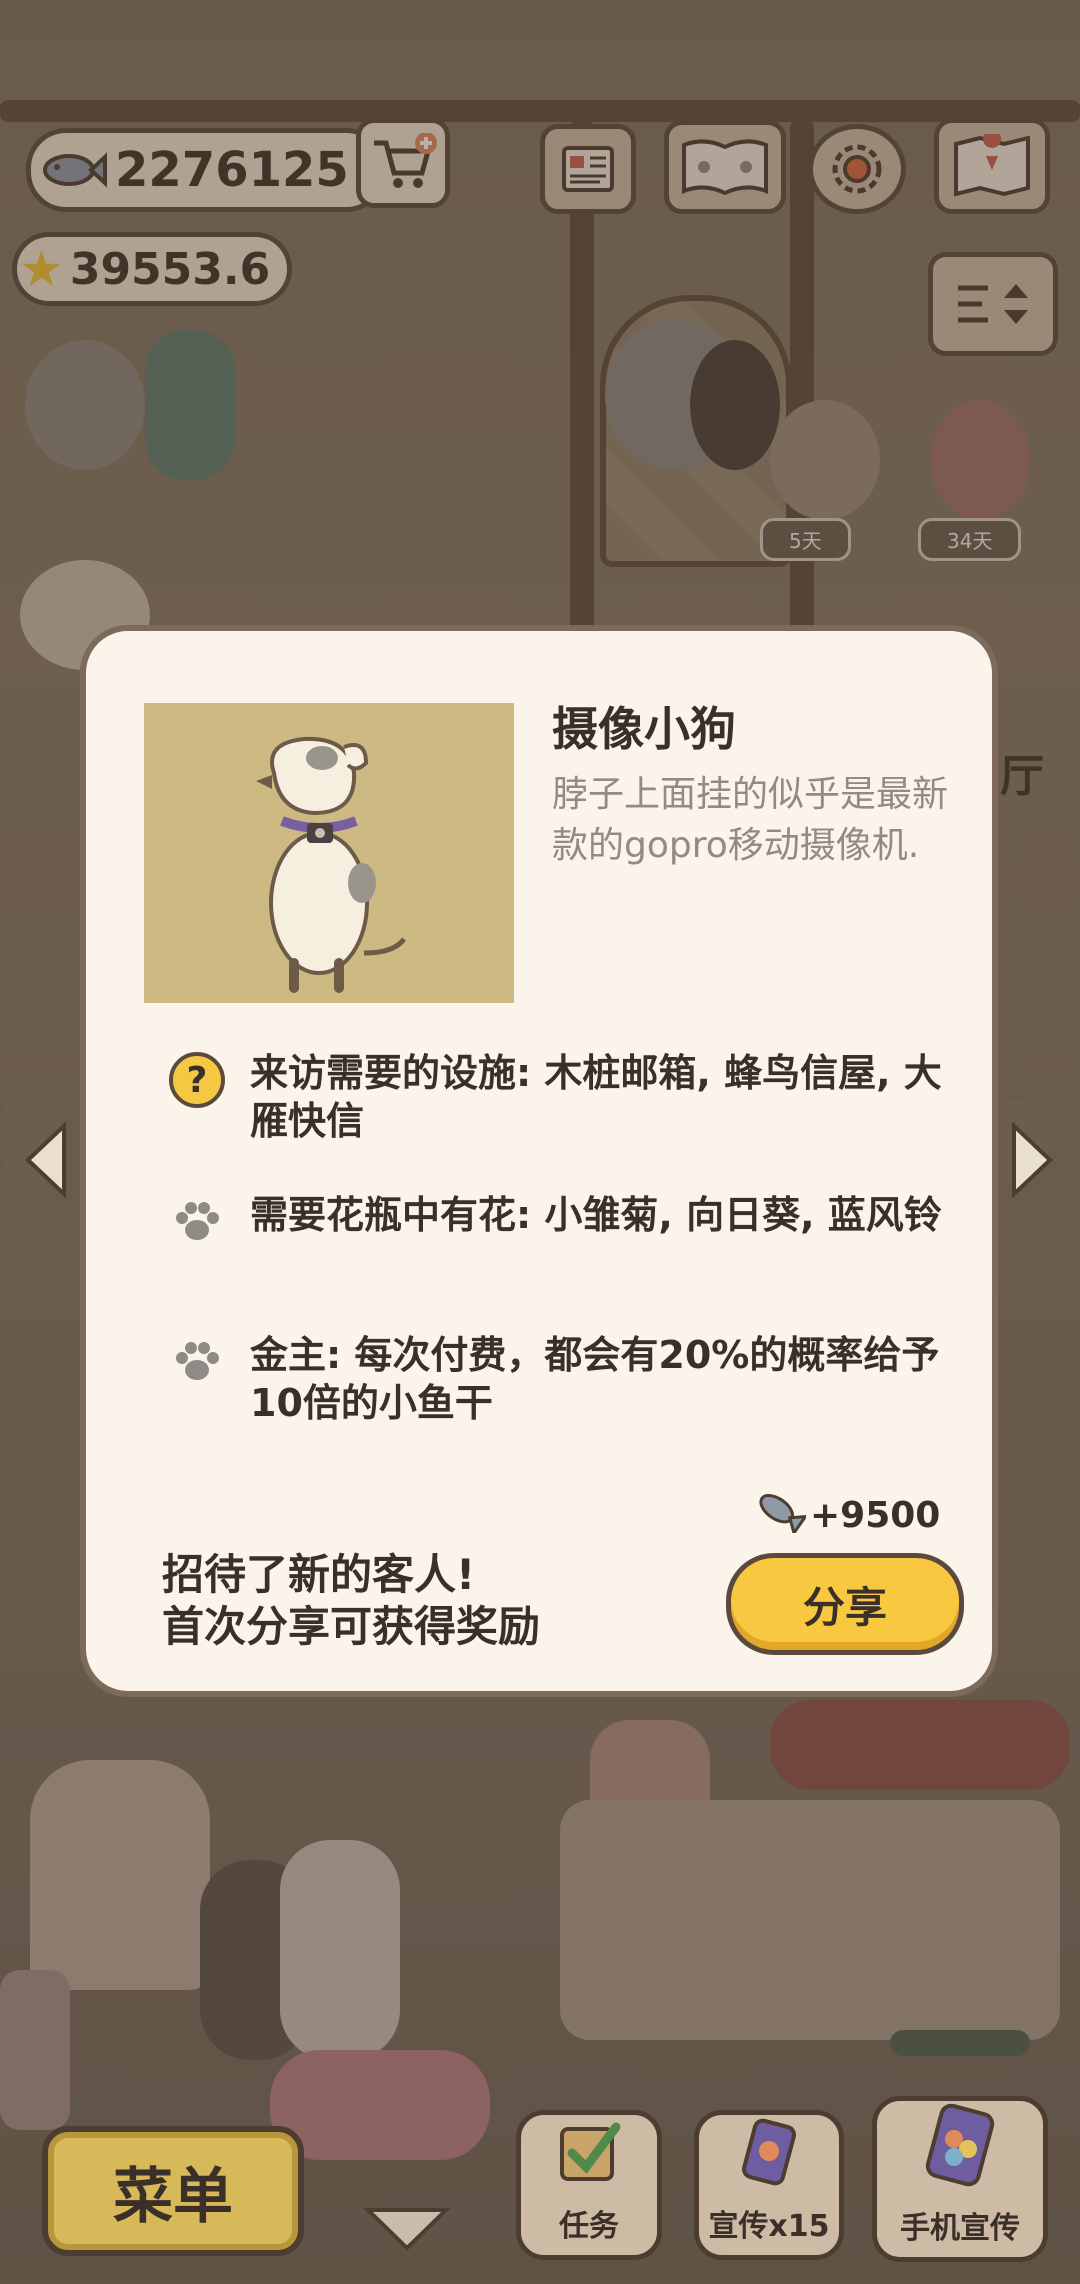 Image resolution: width=1080 pixels, height=2284 pixels. I want to click on menu-button: 菜单, so click(173, 2191).